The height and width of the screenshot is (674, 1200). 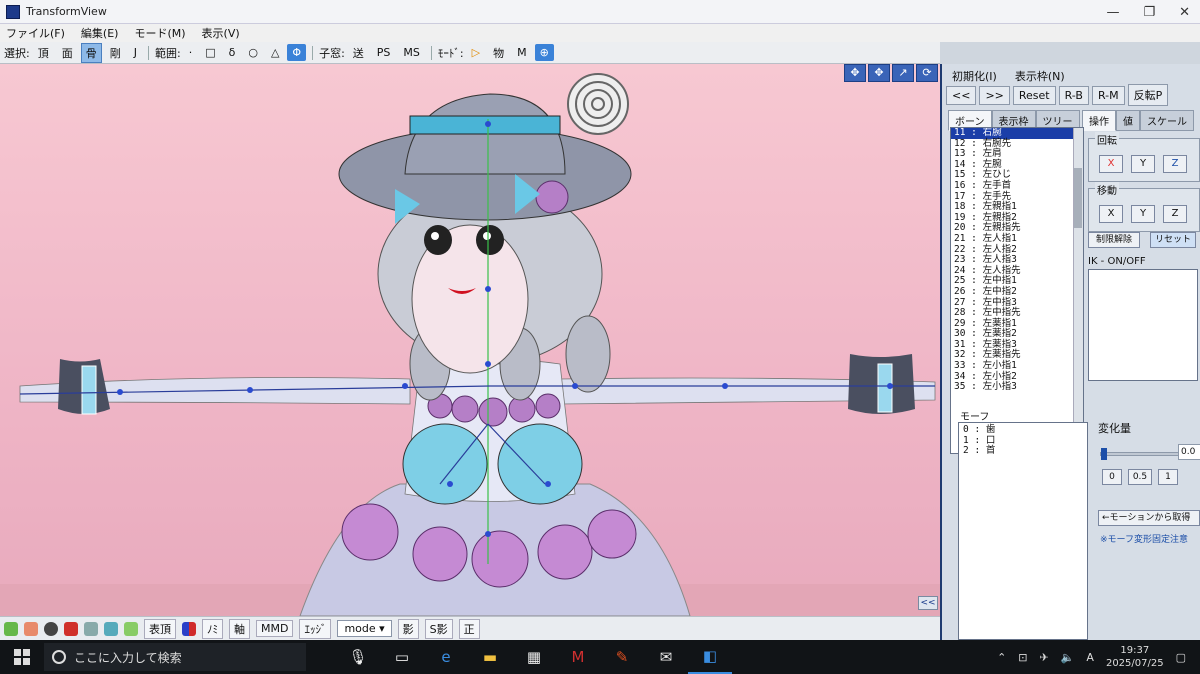 I want to click on reset-rotation-button: リセット, so click(x=1173, y=240).